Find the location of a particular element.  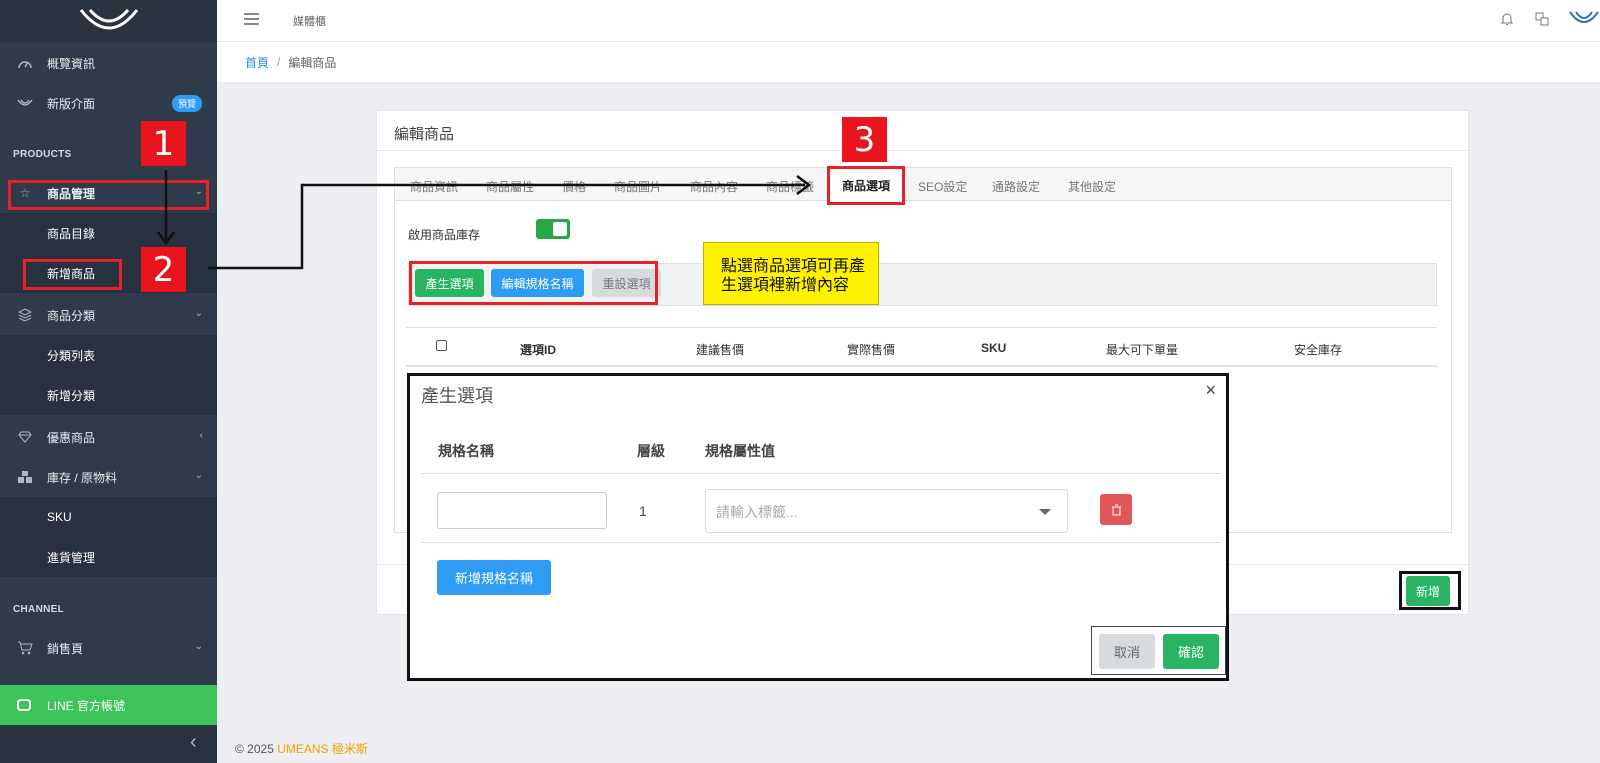

brand-logo is located at coordinates (108, 21).